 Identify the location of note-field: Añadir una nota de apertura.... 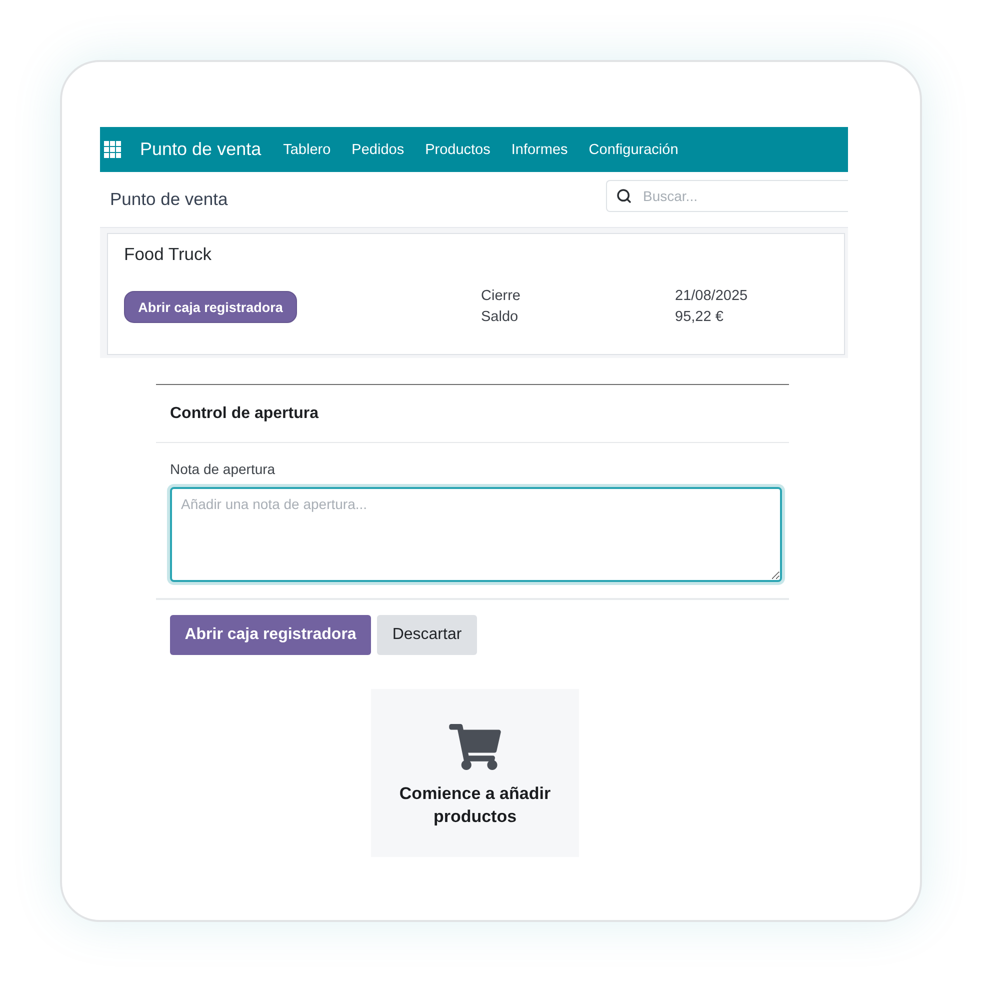
(476, 534).